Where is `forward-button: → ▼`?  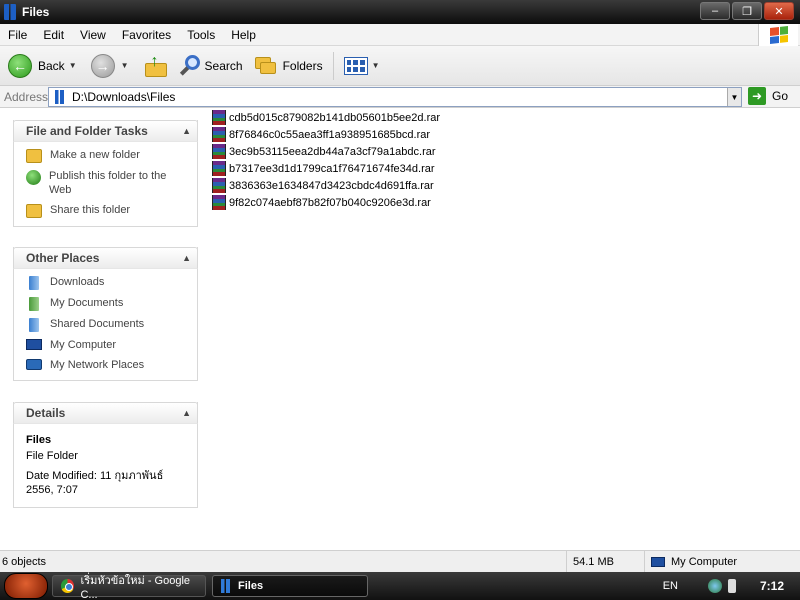 forward-button: → ▼ is located at coordinates (110, 66).